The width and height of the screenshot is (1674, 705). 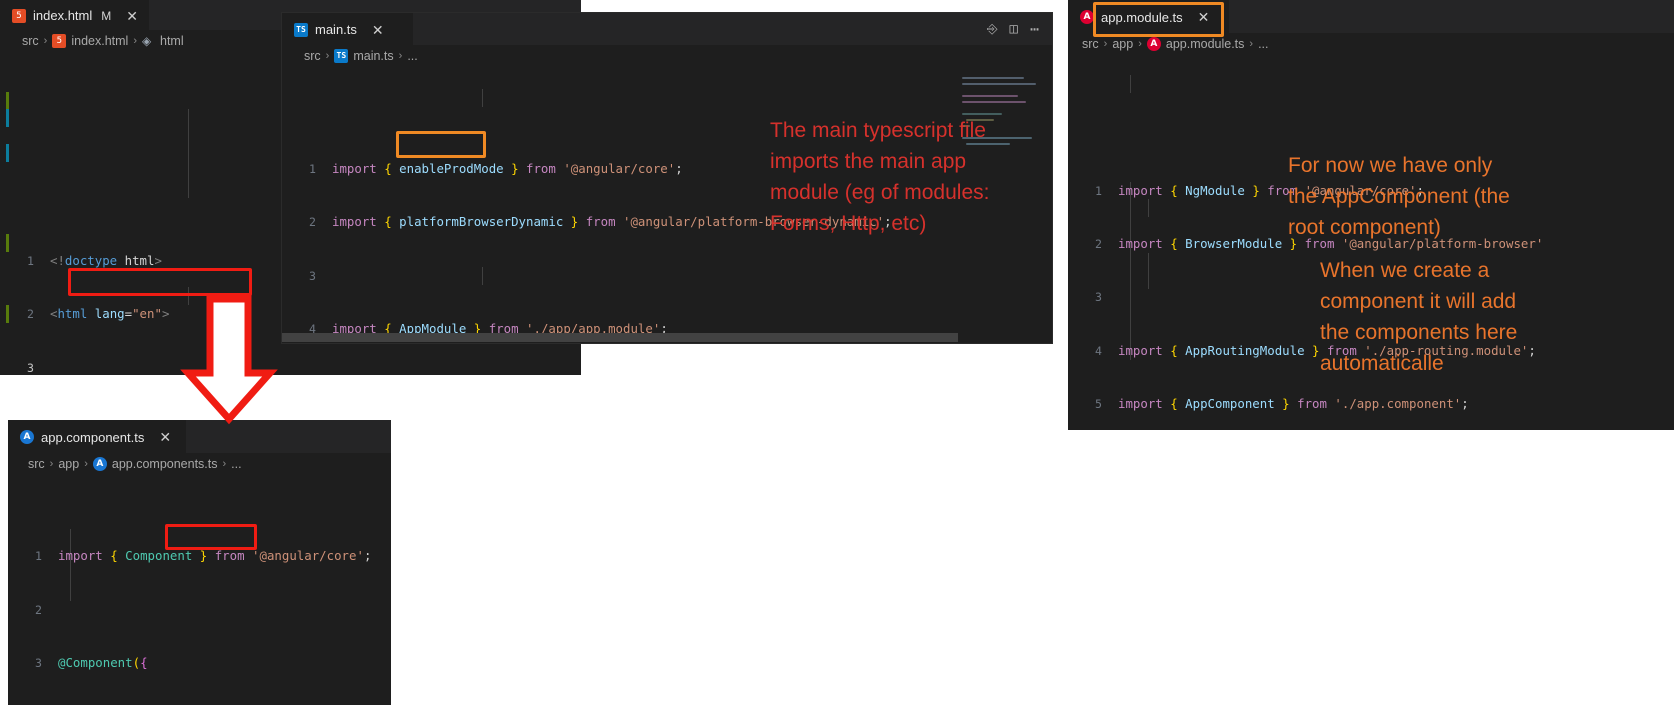 I want to click on breadcrumb-item-file: main.ts, so click(x=373, y=56).